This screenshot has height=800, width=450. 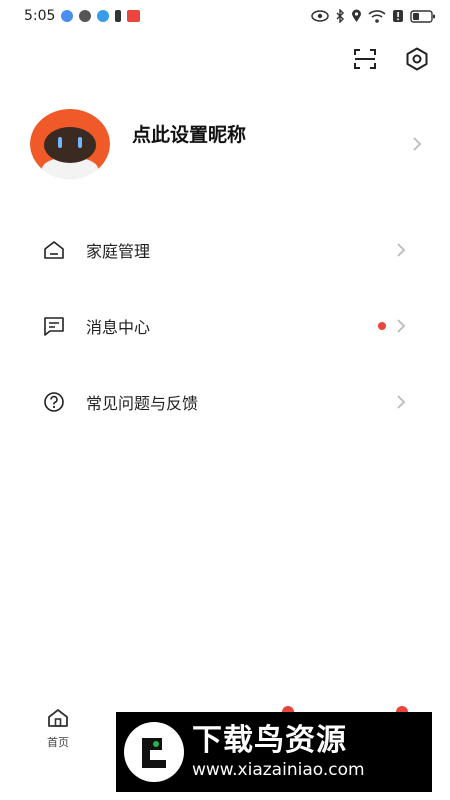 I want to click on avatar, so click(x=70, y=144).